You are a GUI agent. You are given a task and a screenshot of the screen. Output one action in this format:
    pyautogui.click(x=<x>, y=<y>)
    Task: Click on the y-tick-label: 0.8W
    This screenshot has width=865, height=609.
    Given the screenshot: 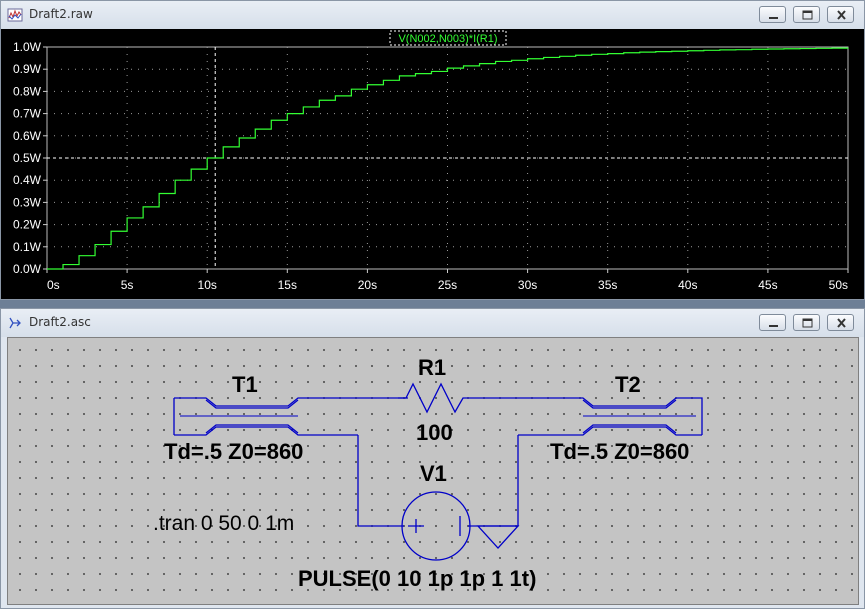 What is the action you would take?
    pyautogui.click(x=27, y=91)
    